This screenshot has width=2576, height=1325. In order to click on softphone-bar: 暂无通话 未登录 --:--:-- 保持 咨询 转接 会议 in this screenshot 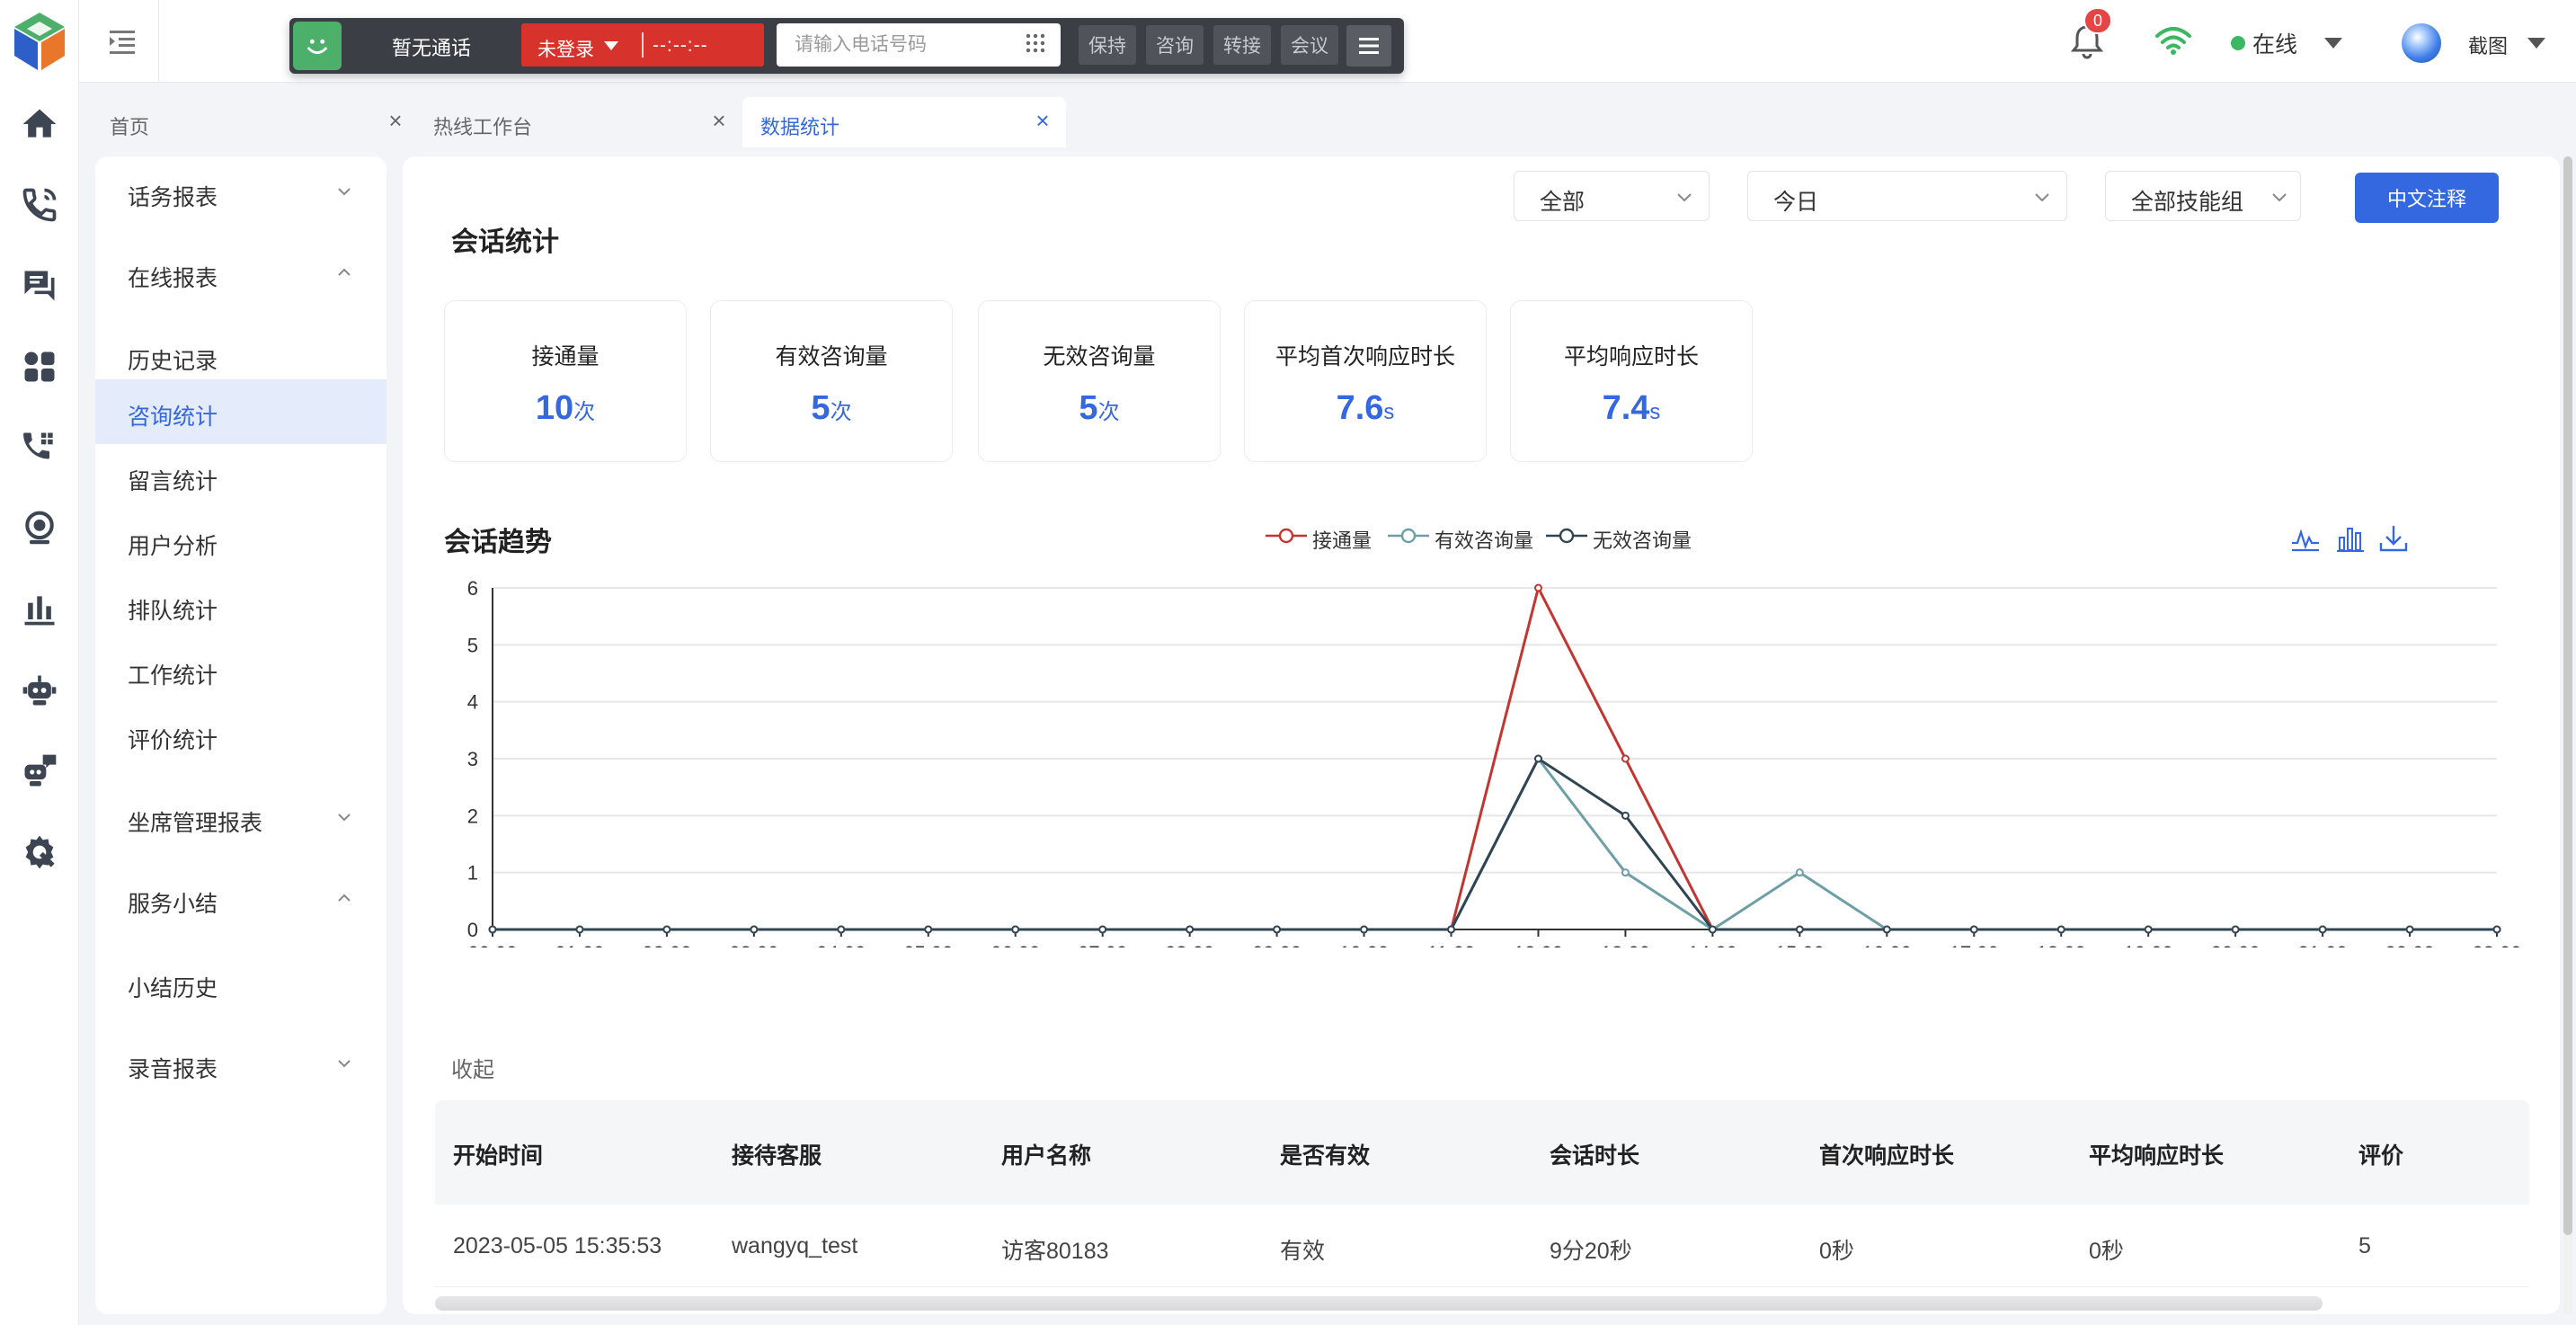, I will do `click(846, 46)`.